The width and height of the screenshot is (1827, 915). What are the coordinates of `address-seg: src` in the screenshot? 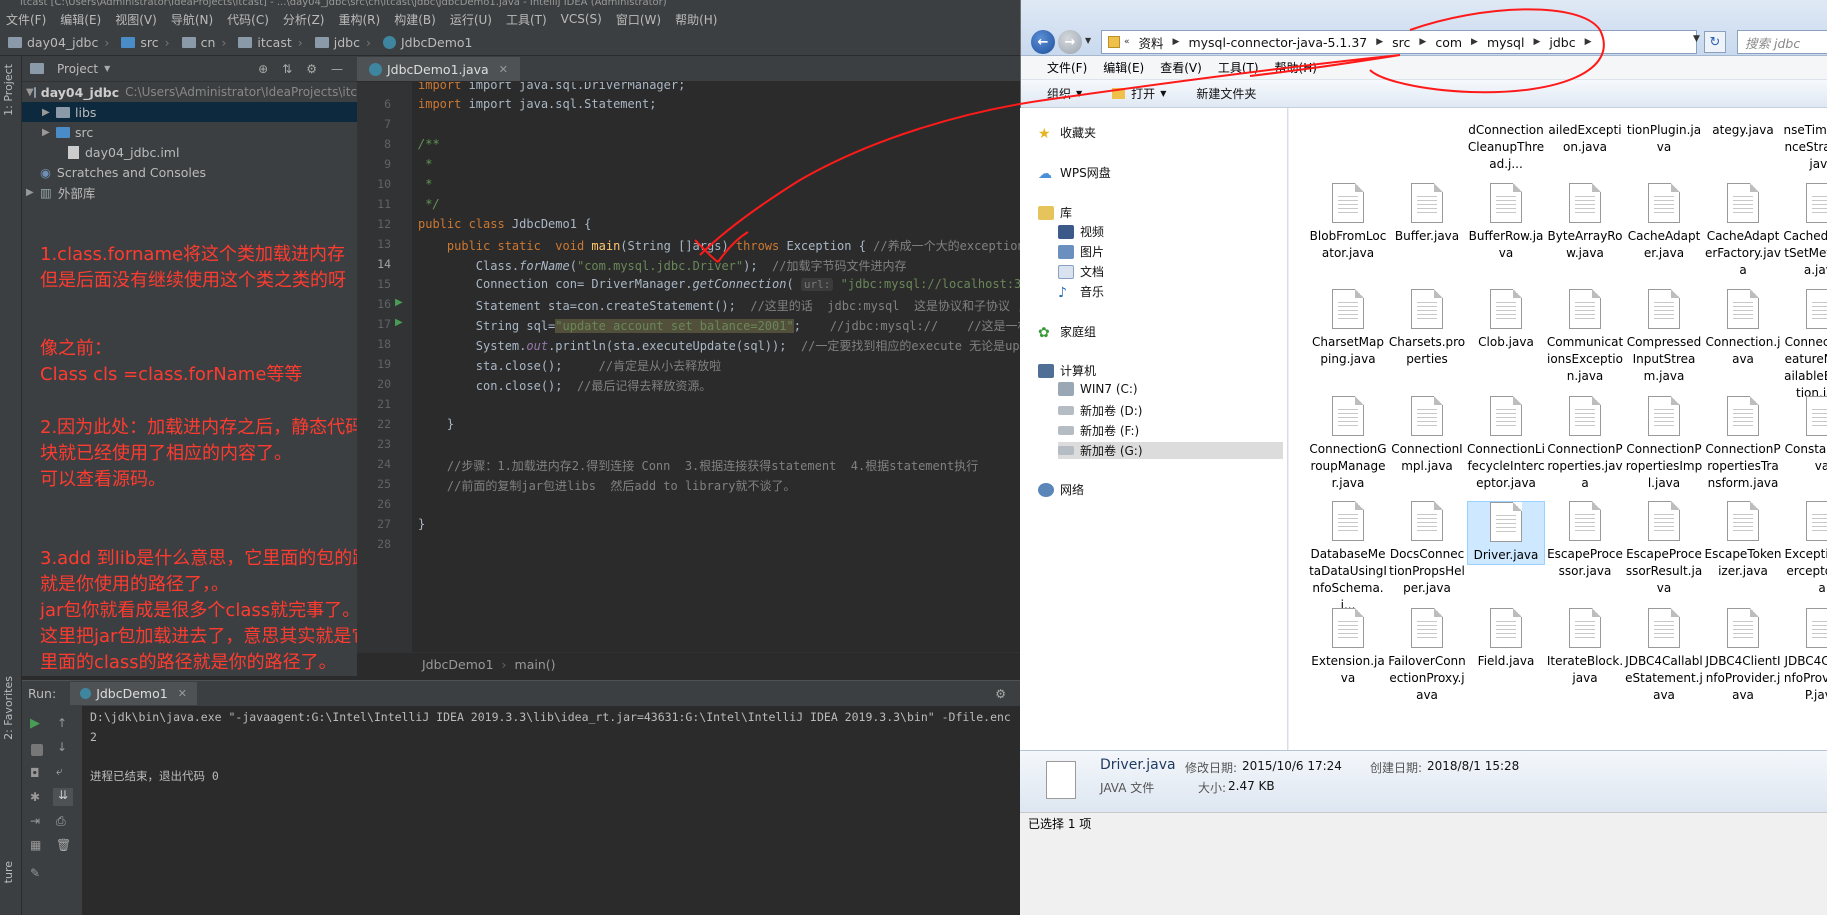 It's located at (1401, 42).